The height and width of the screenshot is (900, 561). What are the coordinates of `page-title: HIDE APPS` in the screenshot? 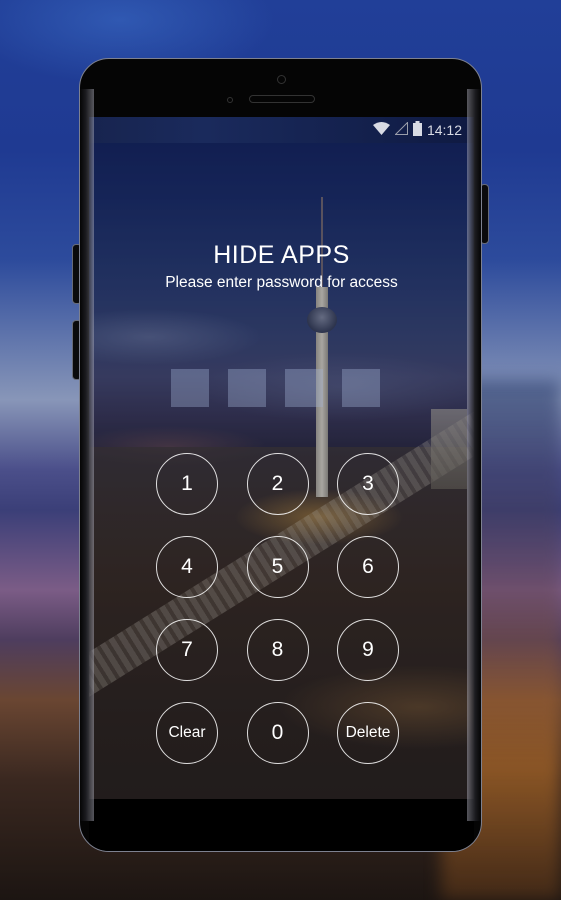 It's located at (281, 255).